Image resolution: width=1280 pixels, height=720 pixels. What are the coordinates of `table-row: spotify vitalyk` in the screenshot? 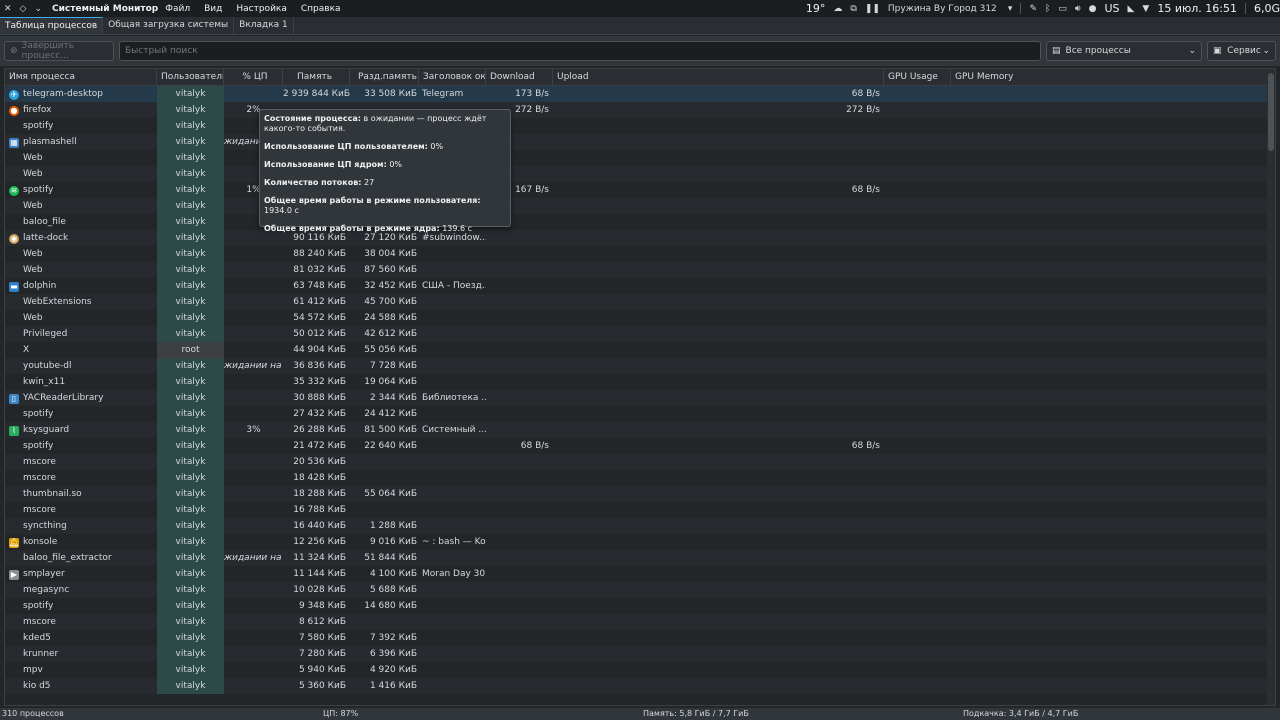 It's located at (636, 126).